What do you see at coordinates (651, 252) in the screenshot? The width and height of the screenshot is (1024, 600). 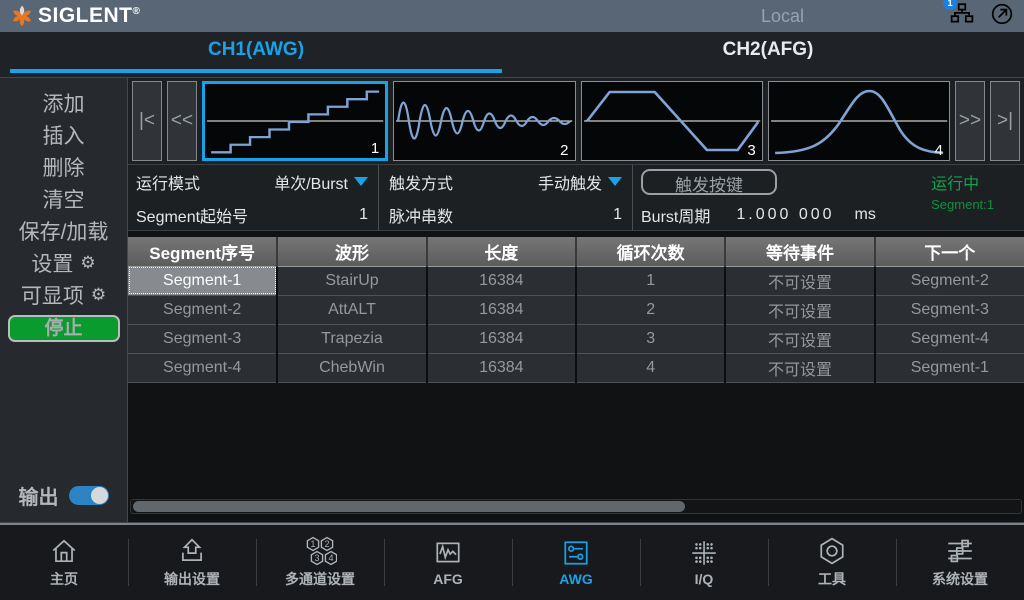 I see `col-header-loops: 循环次数` at bounding box center [651, 252].